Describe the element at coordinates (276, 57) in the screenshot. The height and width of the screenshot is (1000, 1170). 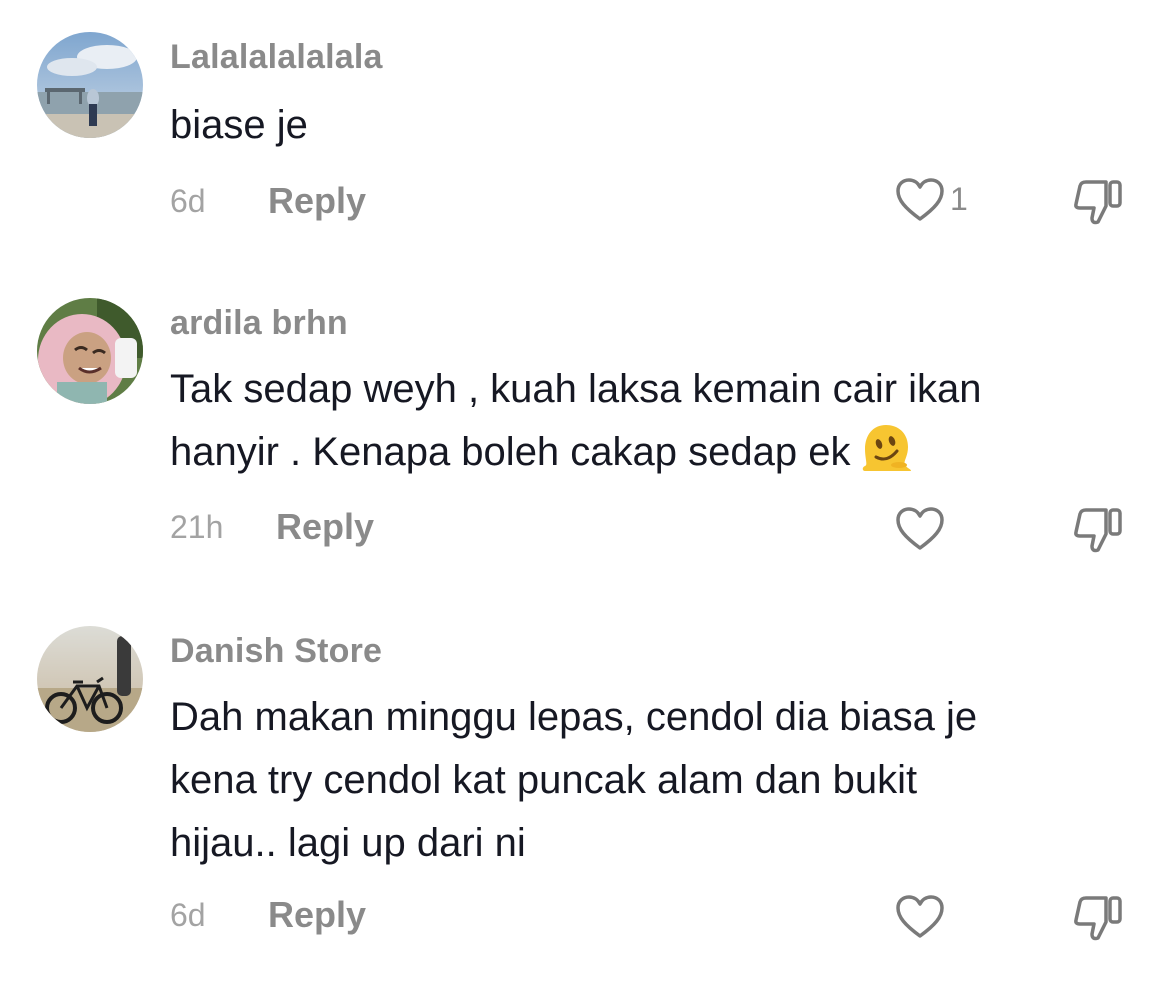
I see `comment-username: Lalalalalalala` at that location.